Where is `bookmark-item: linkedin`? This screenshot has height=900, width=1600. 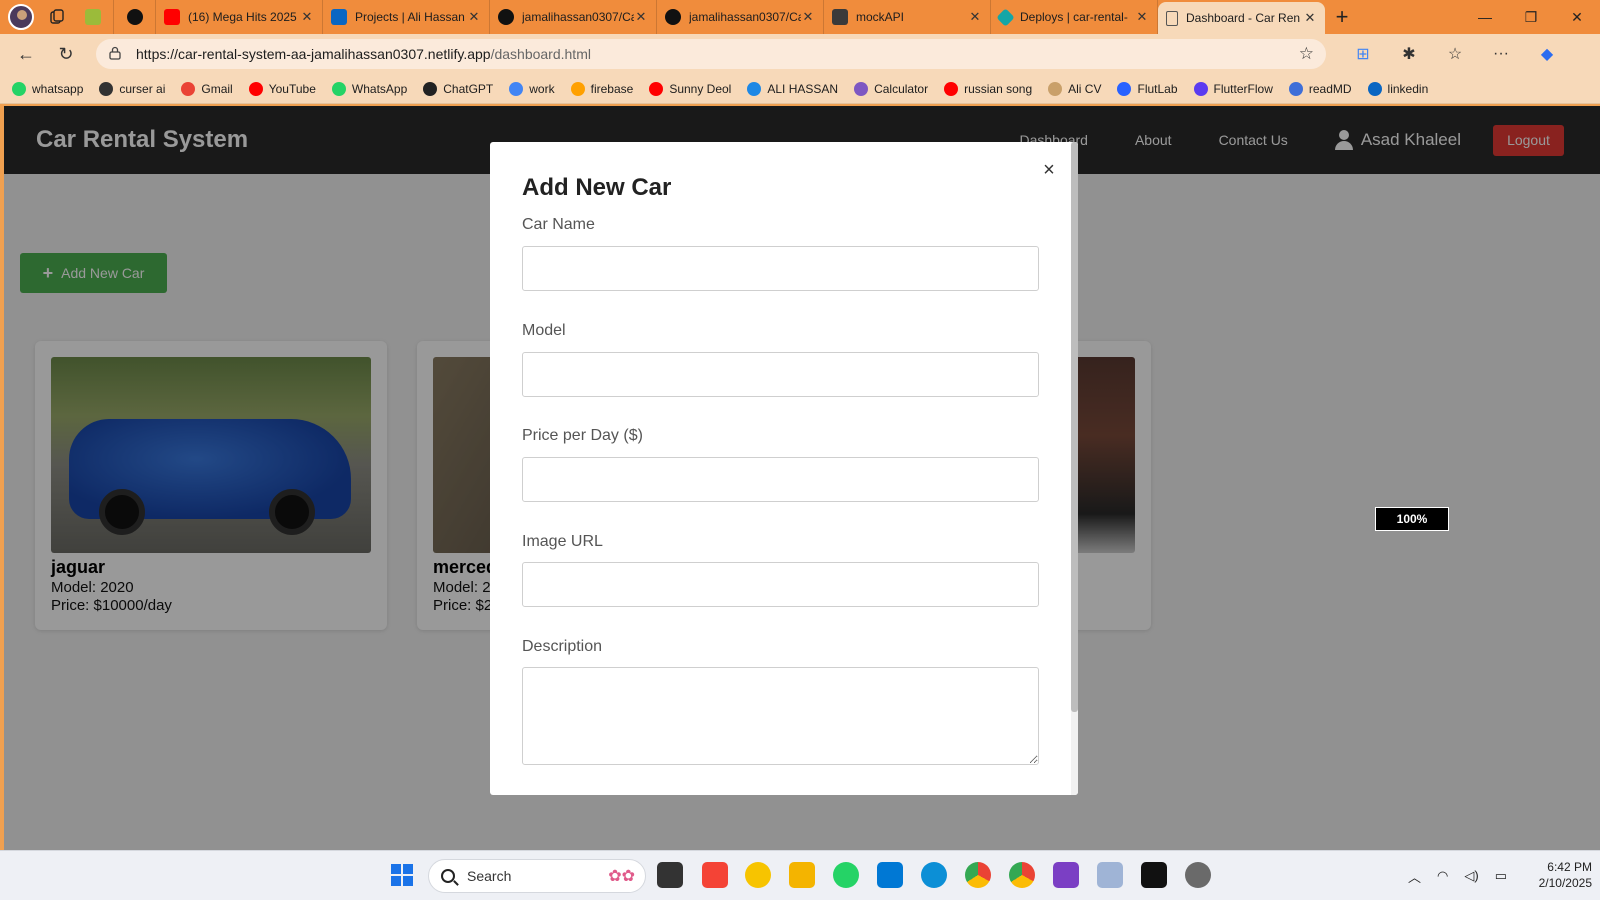 bookmark-item: linkedin is located at coordinates (1397, 88).